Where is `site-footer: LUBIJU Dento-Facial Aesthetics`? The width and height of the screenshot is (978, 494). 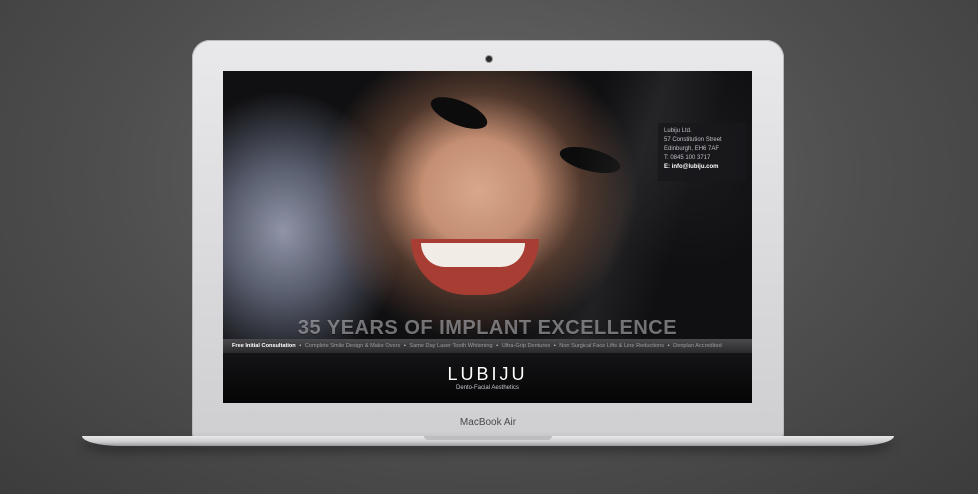
site-footer: LUBIJU Dento-Facial Aesthetics is located at coordinates (487, 378).